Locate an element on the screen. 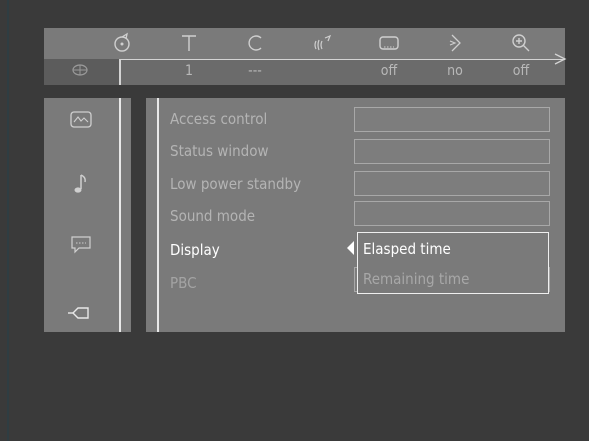 Image resolution: width=589 pixels, height=441 pixels. chapter-value: --- is located at coordinates (255, 71).